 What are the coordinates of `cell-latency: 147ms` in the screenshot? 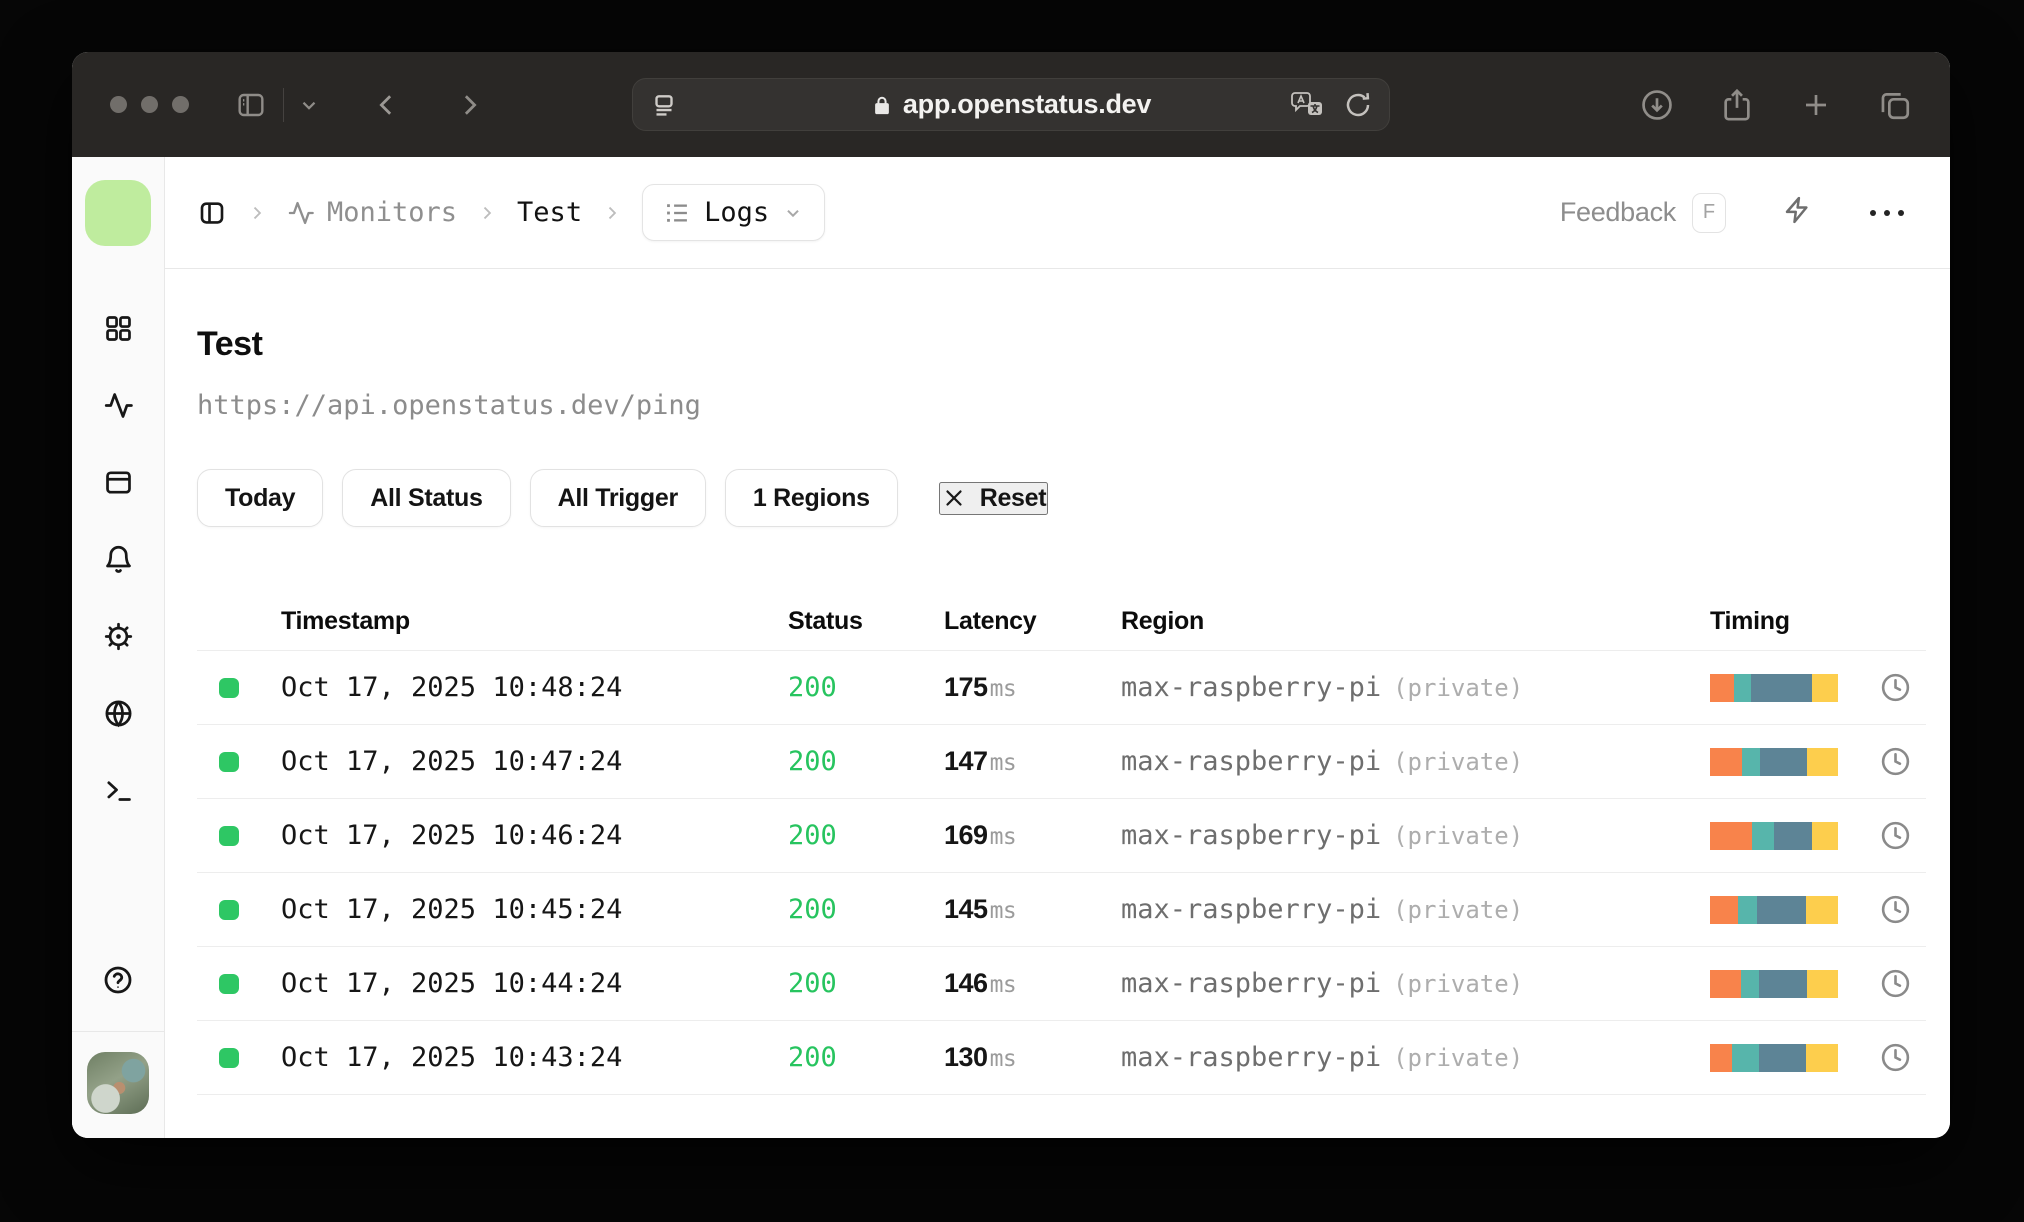 It's located at (980, 761).